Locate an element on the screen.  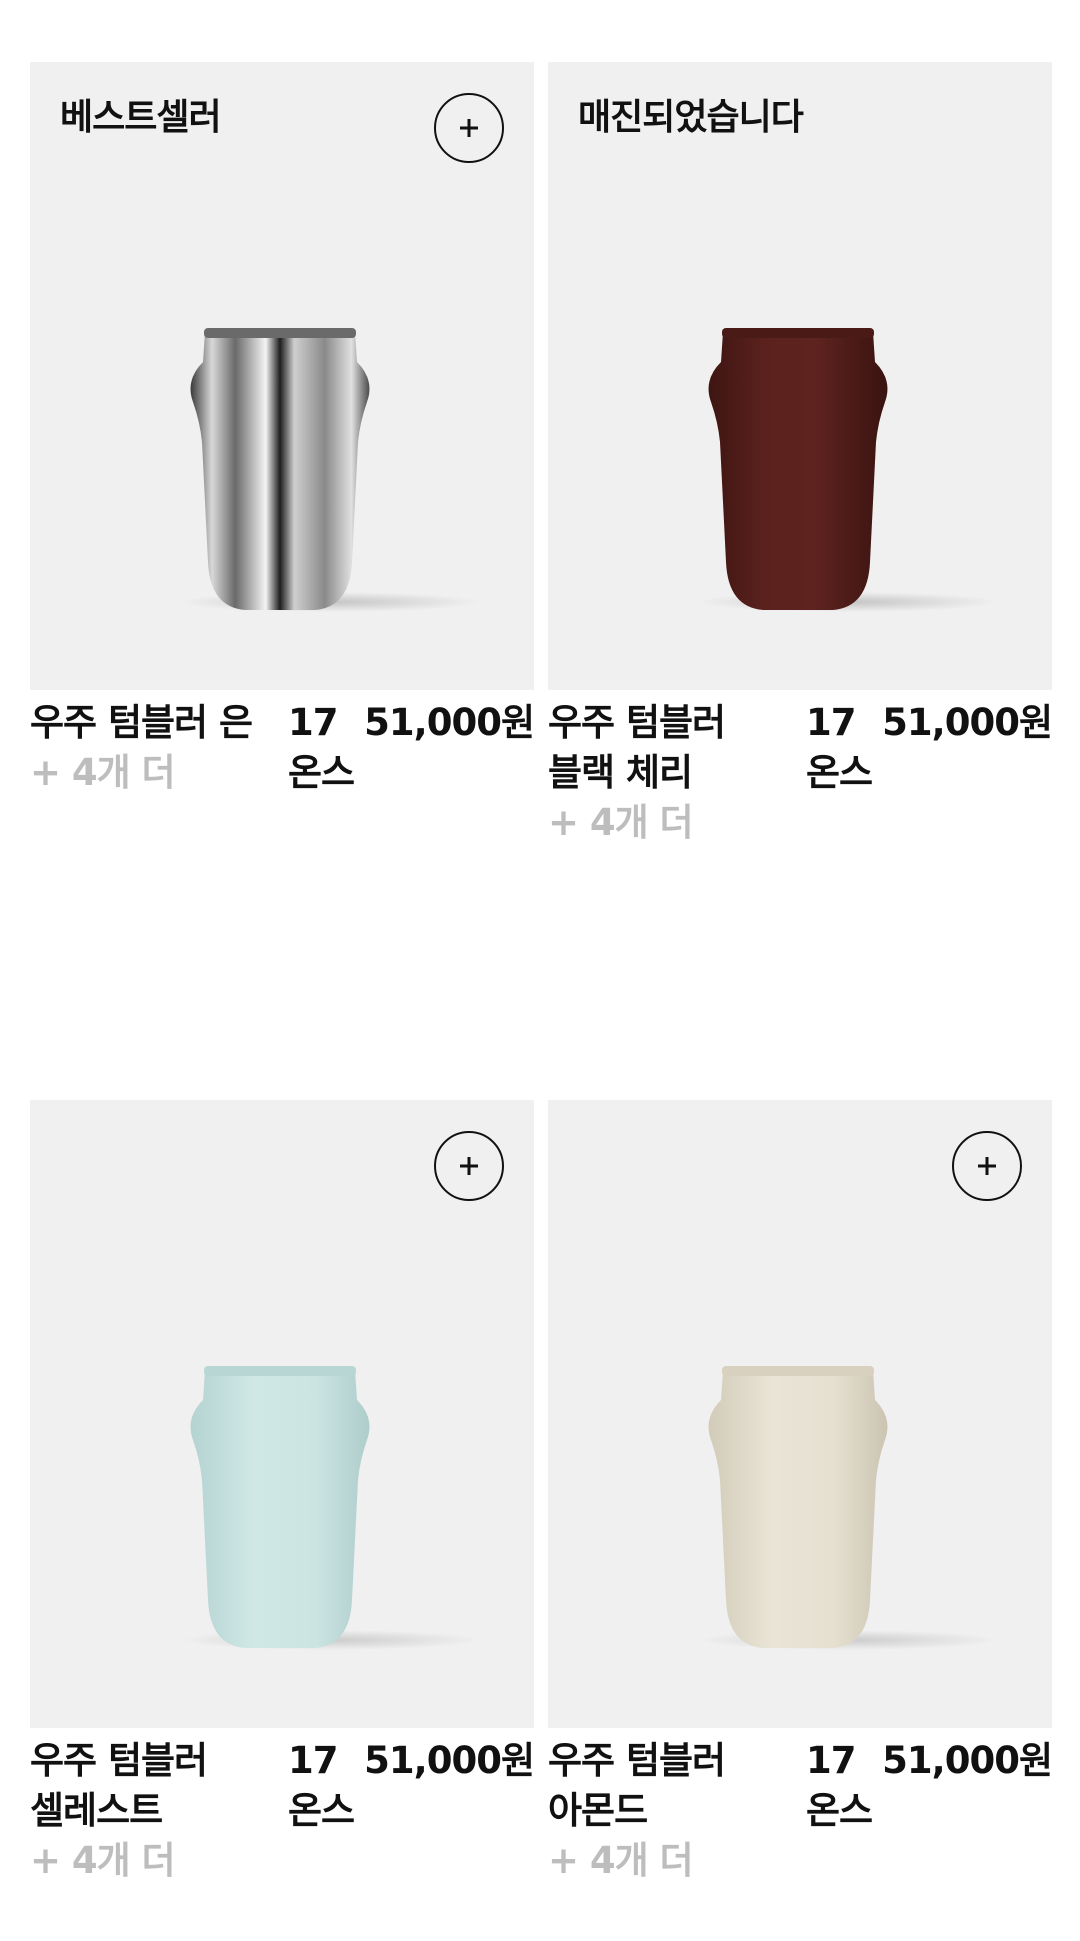
product-name-text: 우주 텀블러 은 is located at coordinates (141, 722).